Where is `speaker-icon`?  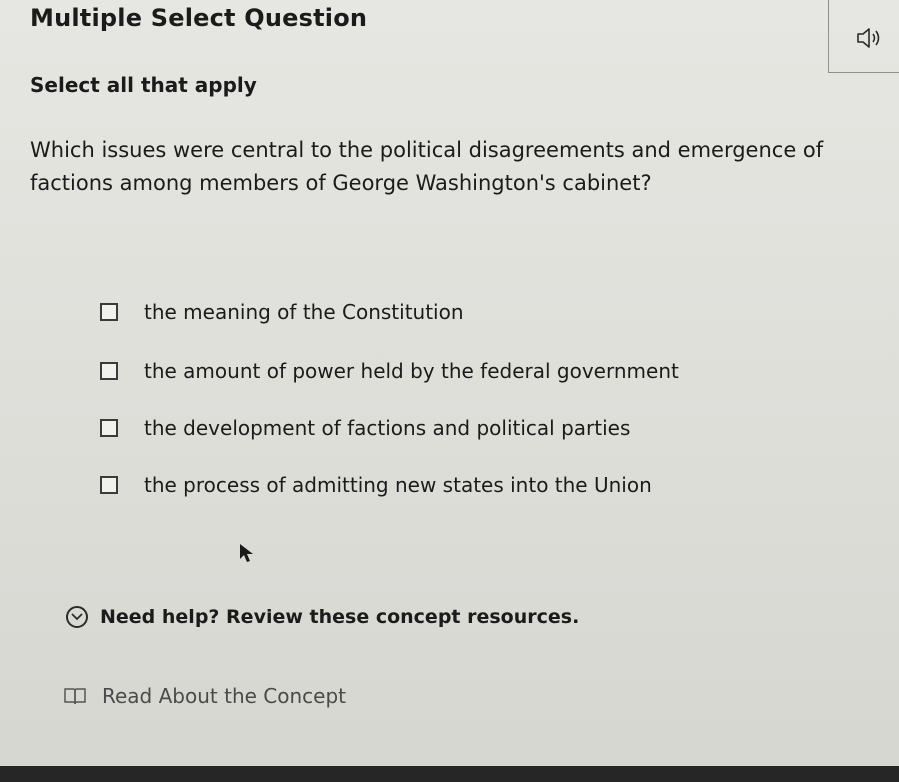
speaker-icon is located at coordinates (868, 38).